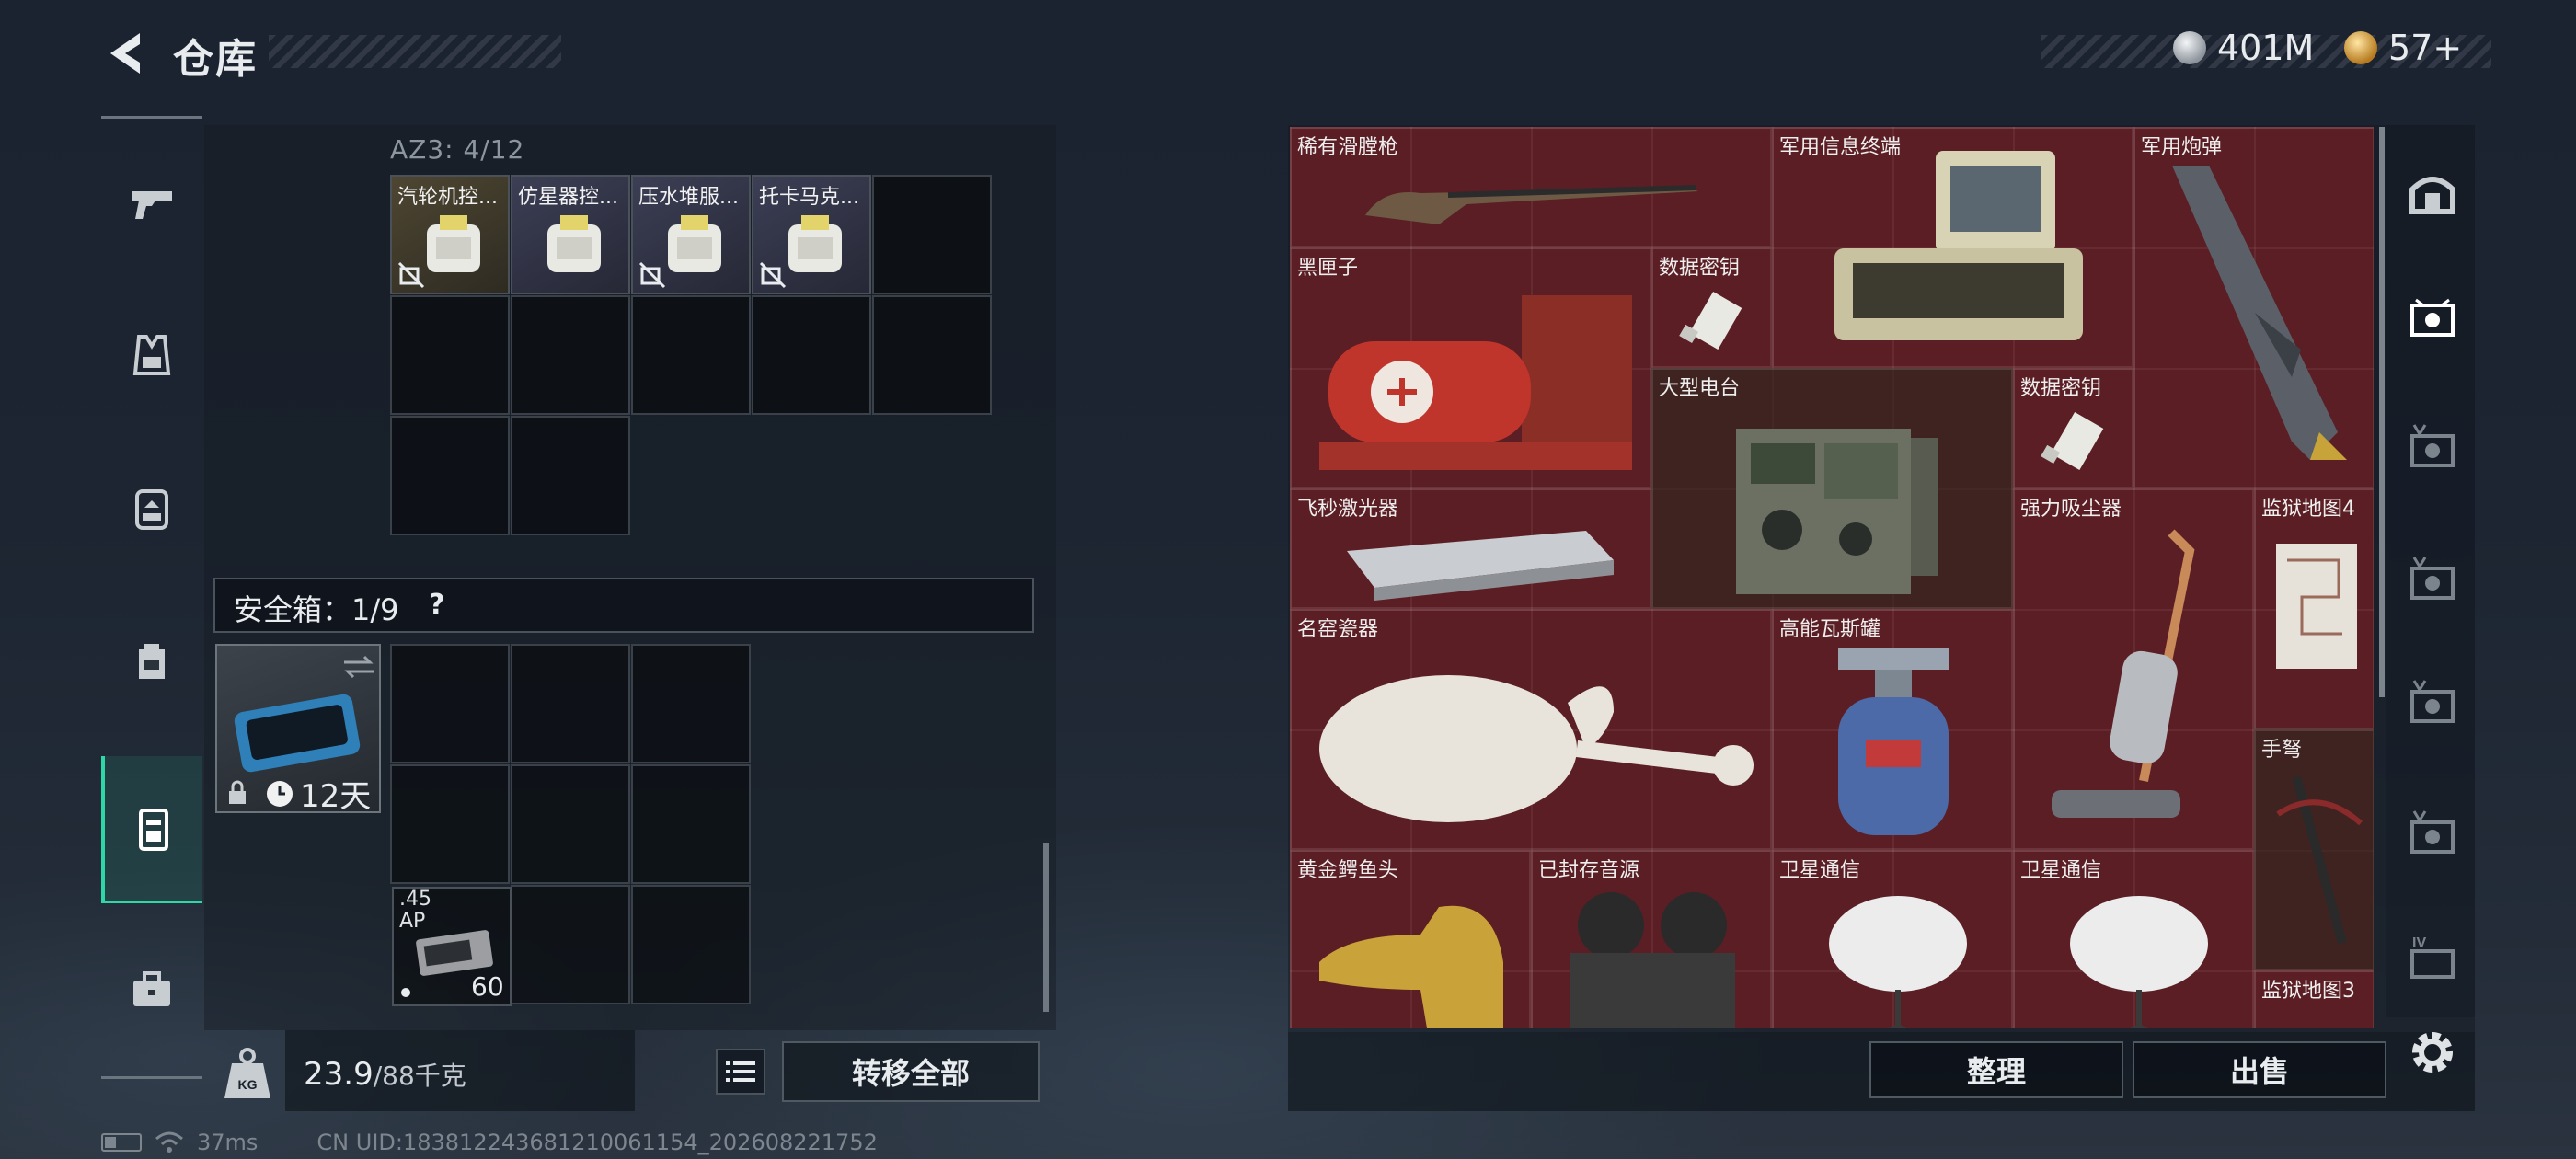 The width and height of the screenshot is (2576, 1159). I want to click on storage-item: 手弩, so click(2314, 849).